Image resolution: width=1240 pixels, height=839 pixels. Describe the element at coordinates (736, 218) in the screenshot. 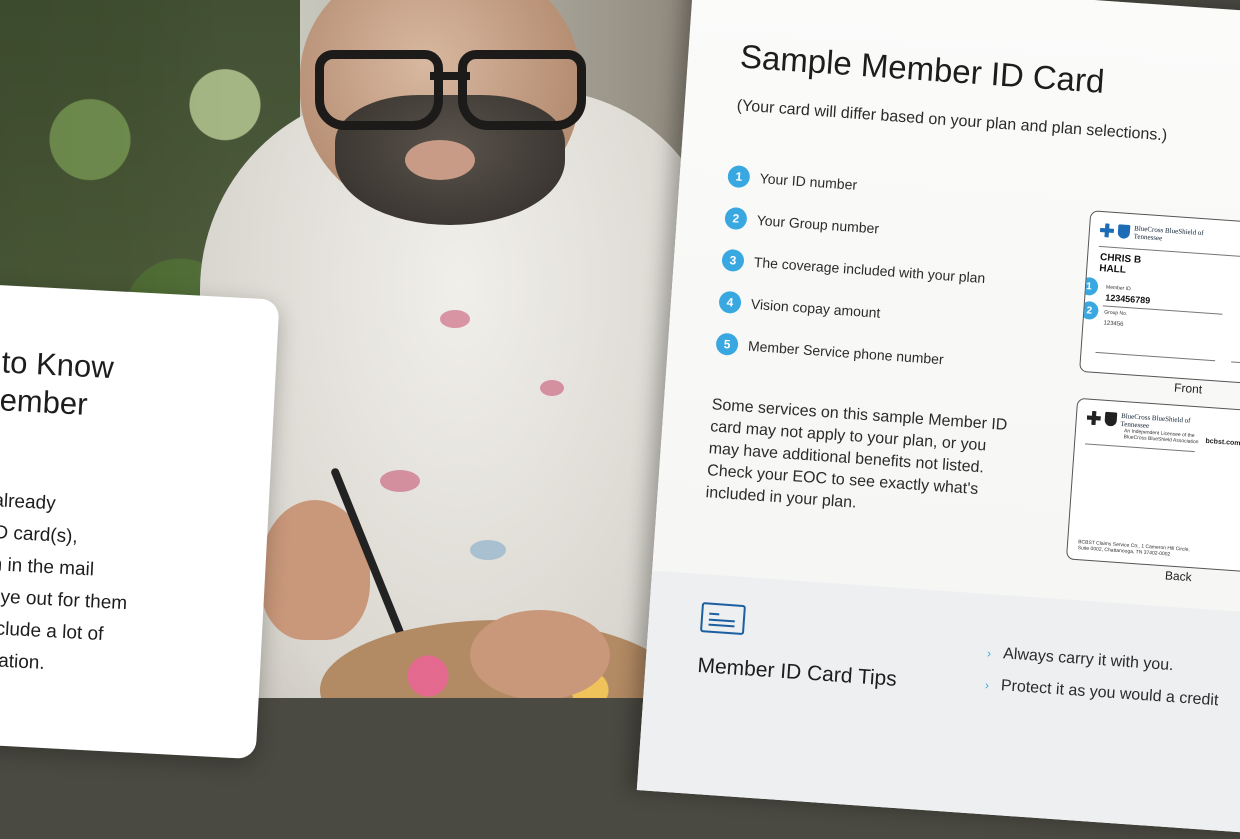

I see `number-badge: 2` at that location.